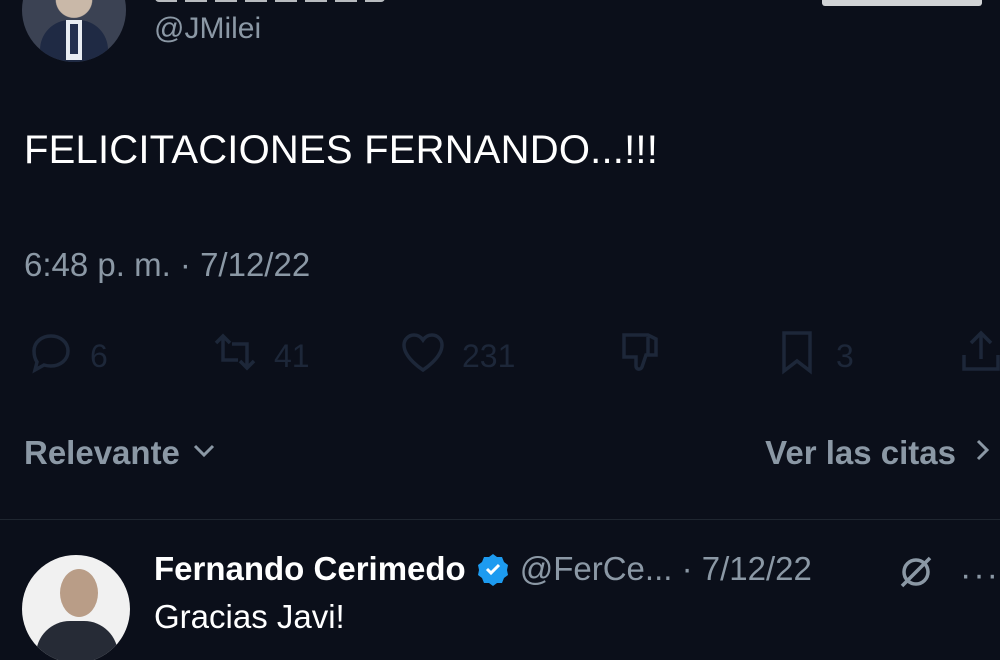  What do you see at coordinates (916, 572) in the screenshot?
I see `grok-icon` at bounding box center [916, 572].